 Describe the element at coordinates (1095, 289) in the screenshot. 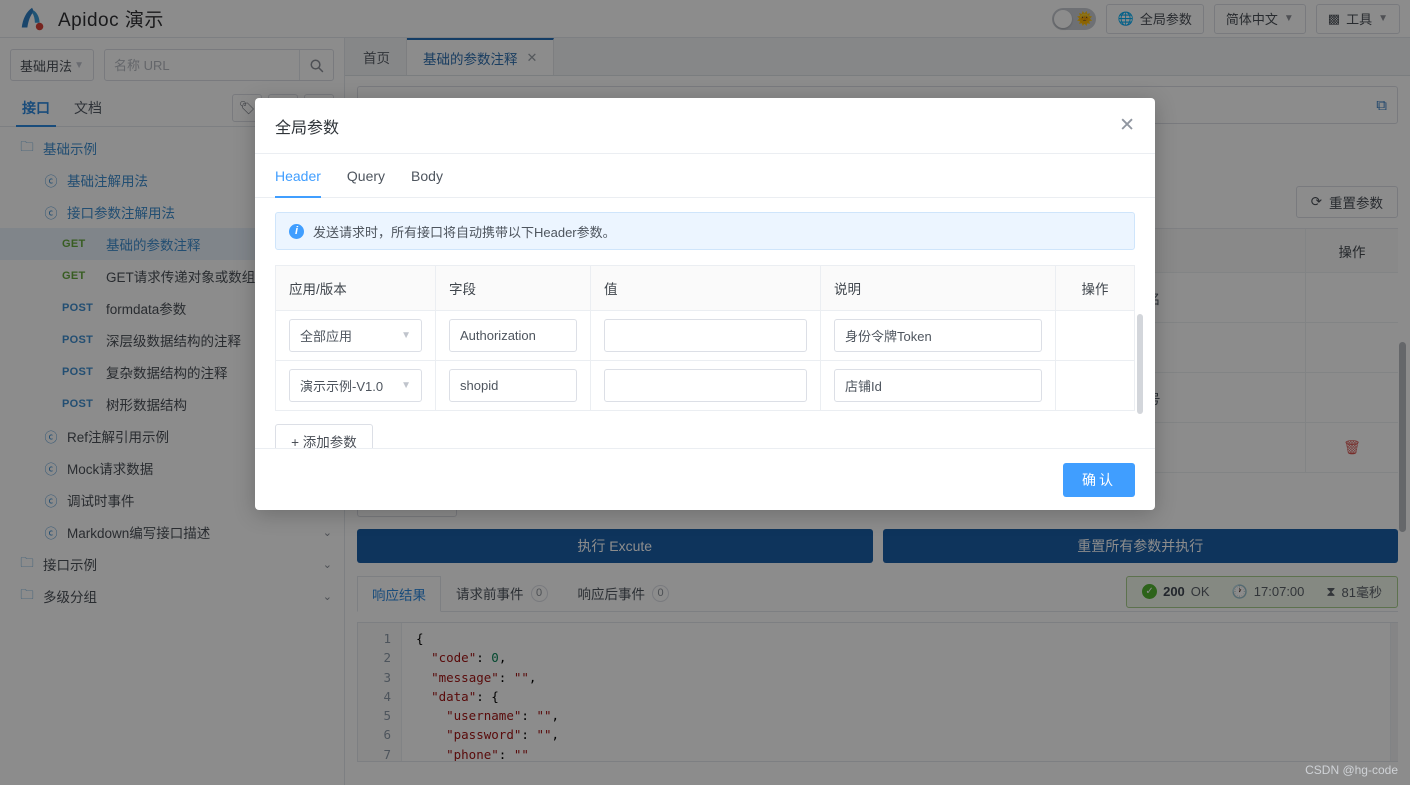

I see `dialog-table-header-cell: 操作` at that location.